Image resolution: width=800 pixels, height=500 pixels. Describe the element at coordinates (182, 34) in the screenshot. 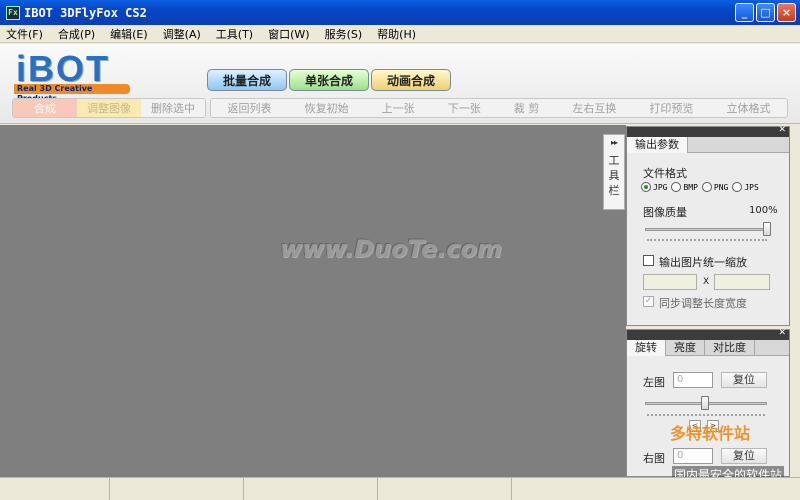

I see `menu-adjust: 调整(A)` at that location.